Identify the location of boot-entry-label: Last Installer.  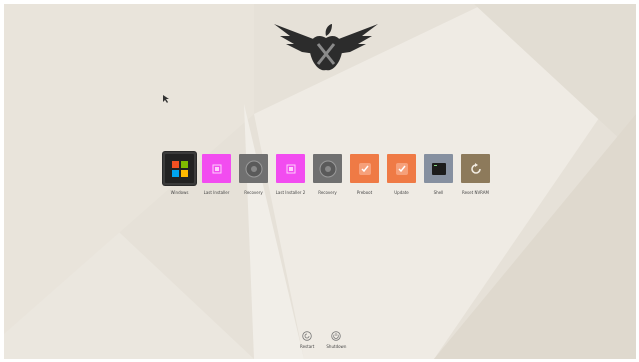
(216, 192).